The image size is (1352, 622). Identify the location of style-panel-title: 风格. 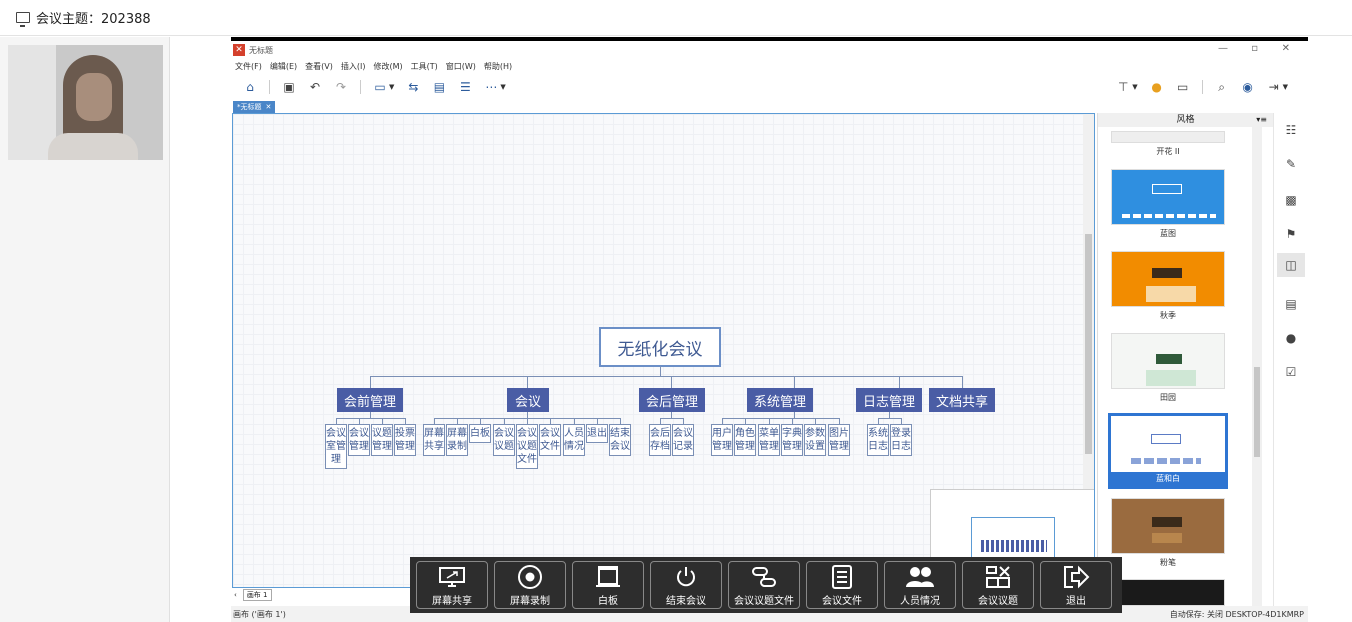
(1185, 120).